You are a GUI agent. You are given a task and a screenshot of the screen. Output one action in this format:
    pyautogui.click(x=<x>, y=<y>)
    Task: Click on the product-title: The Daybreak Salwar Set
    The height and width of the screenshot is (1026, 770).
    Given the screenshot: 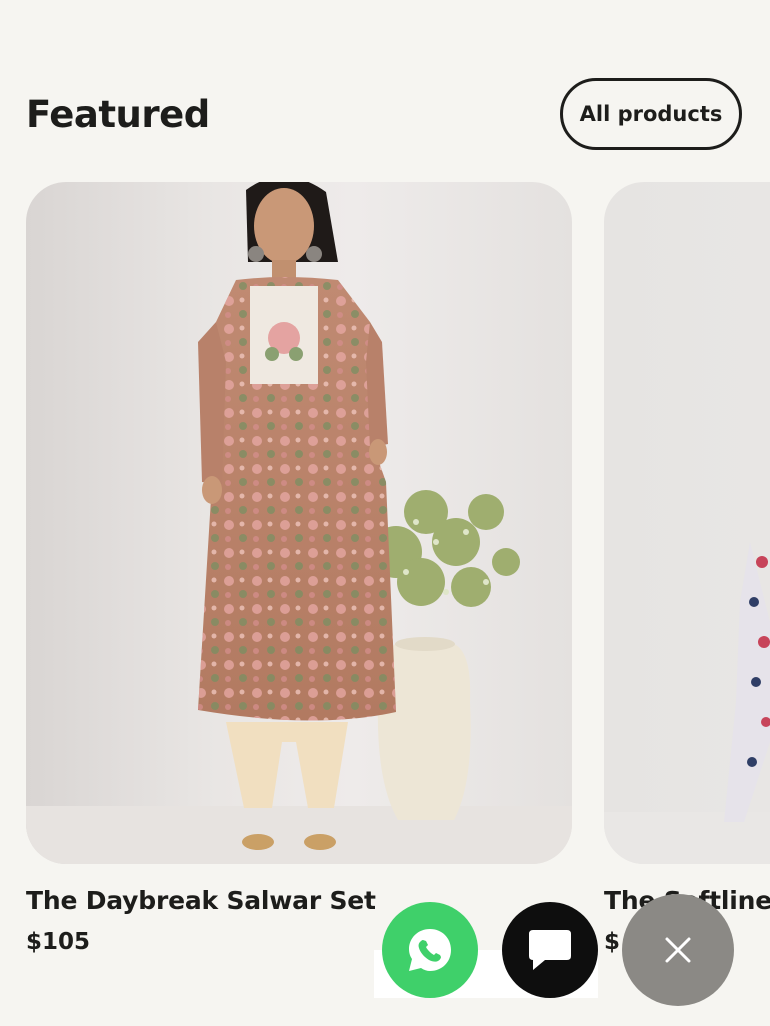 What is the action you would take?
    pyautogui.click(x=299, y=900)
    